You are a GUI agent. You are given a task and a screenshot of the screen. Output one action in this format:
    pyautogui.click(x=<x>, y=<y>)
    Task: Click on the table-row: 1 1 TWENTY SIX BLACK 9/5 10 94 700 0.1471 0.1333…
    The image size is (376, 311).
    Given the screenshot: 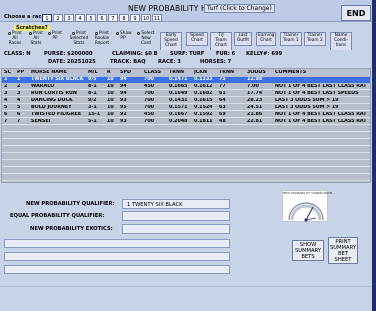 What is the action you would take?
    pyautogui.click(x=186, y=80)
    